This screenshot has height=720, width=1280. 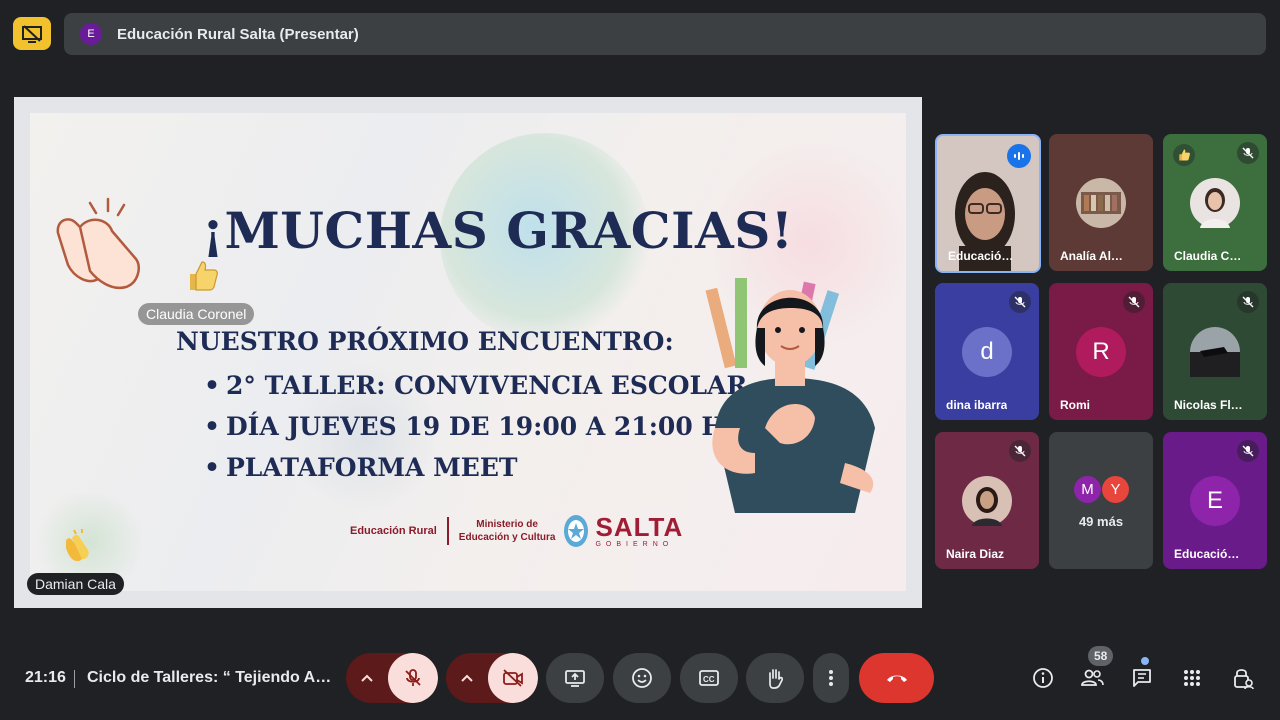 What do you see at coordinates (467, 678) in the screenshot?
I see `video-options-button` at bounding box center [467, 678].